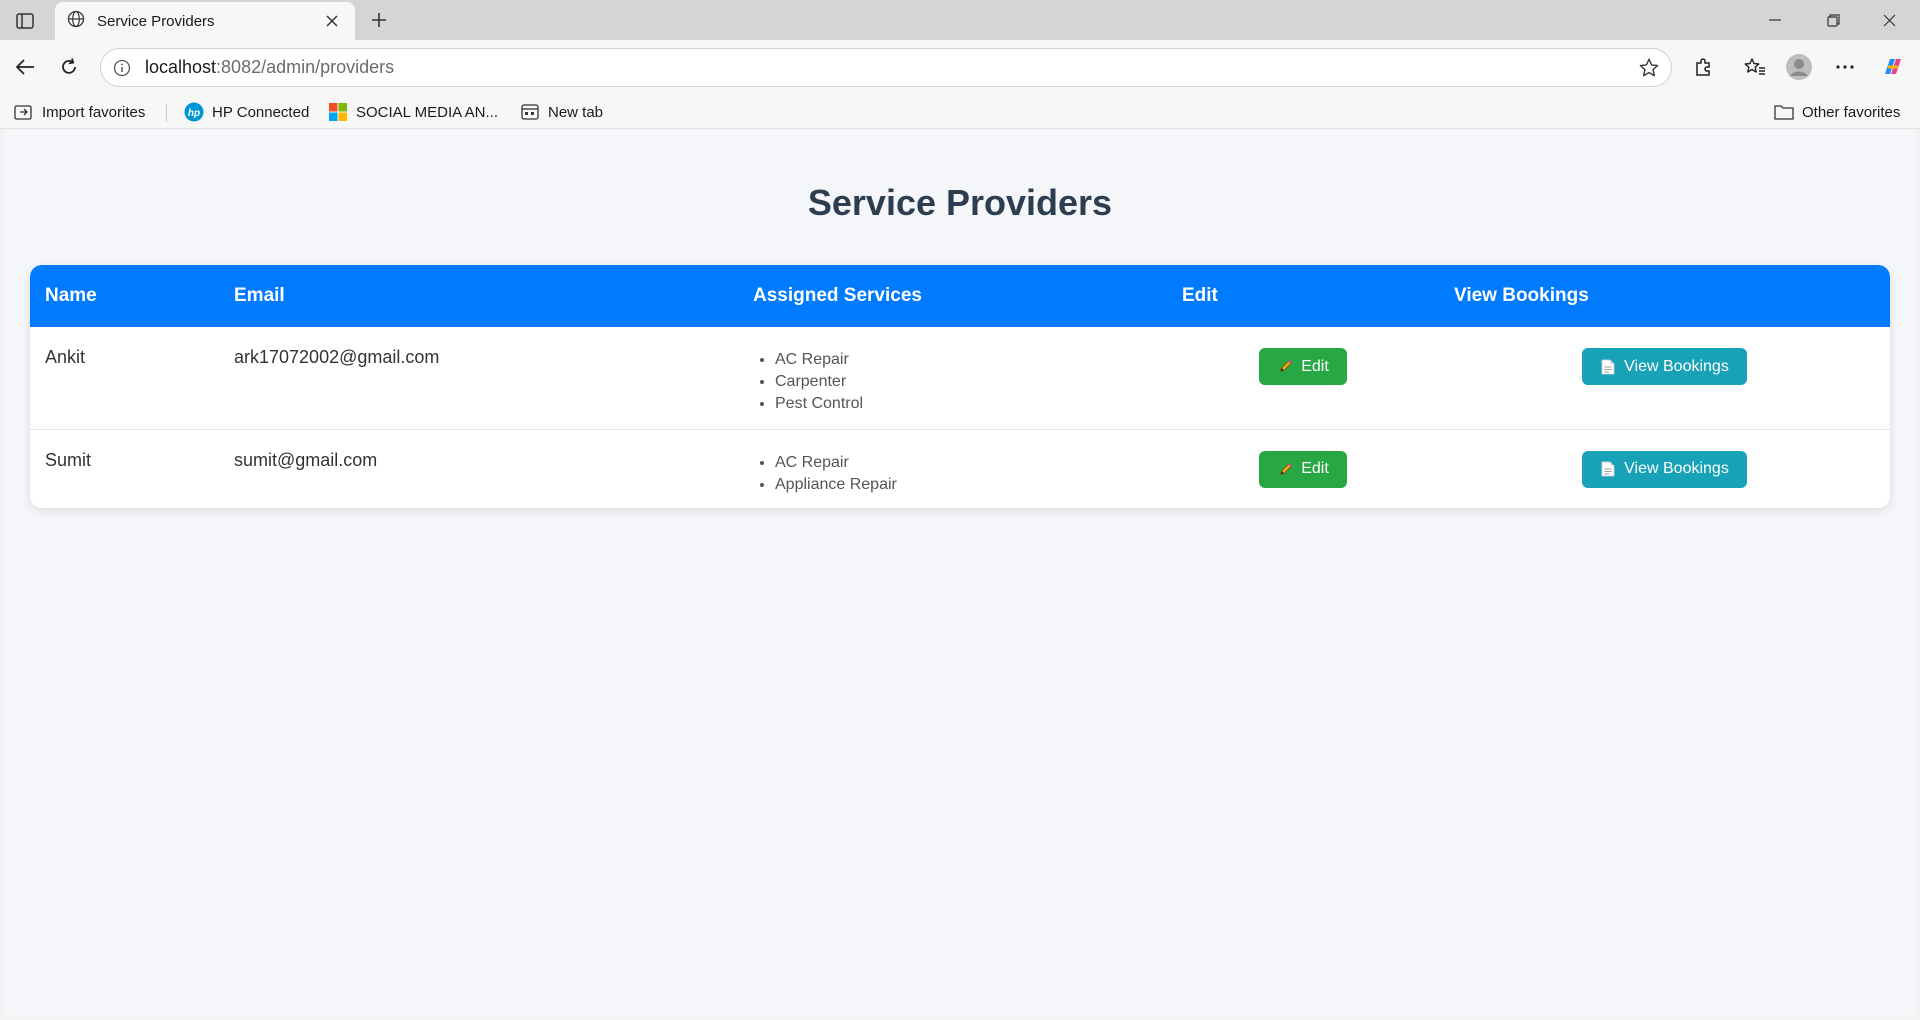  Describe the element at coordinates (1893, 67) in the screenshot. I see `copilot-icon` at that location.